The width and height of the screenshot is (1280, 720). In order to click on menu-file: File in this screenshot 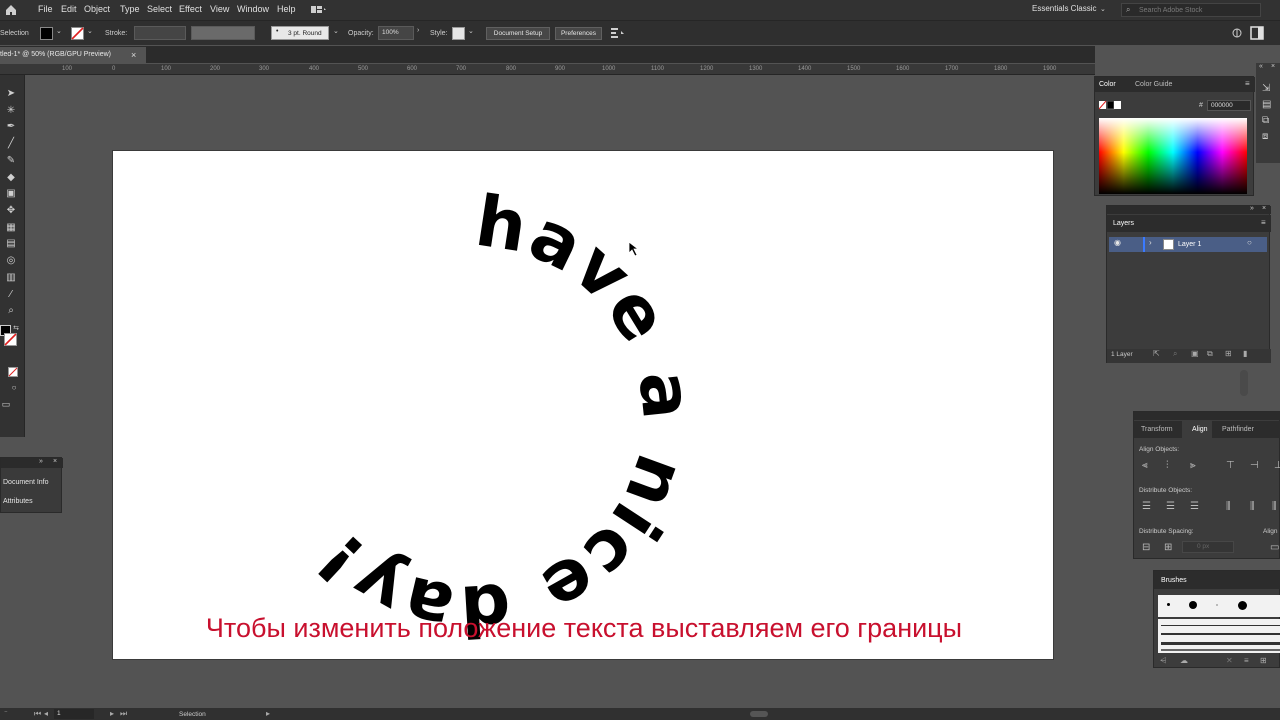, I will do `click(45, 9)`.